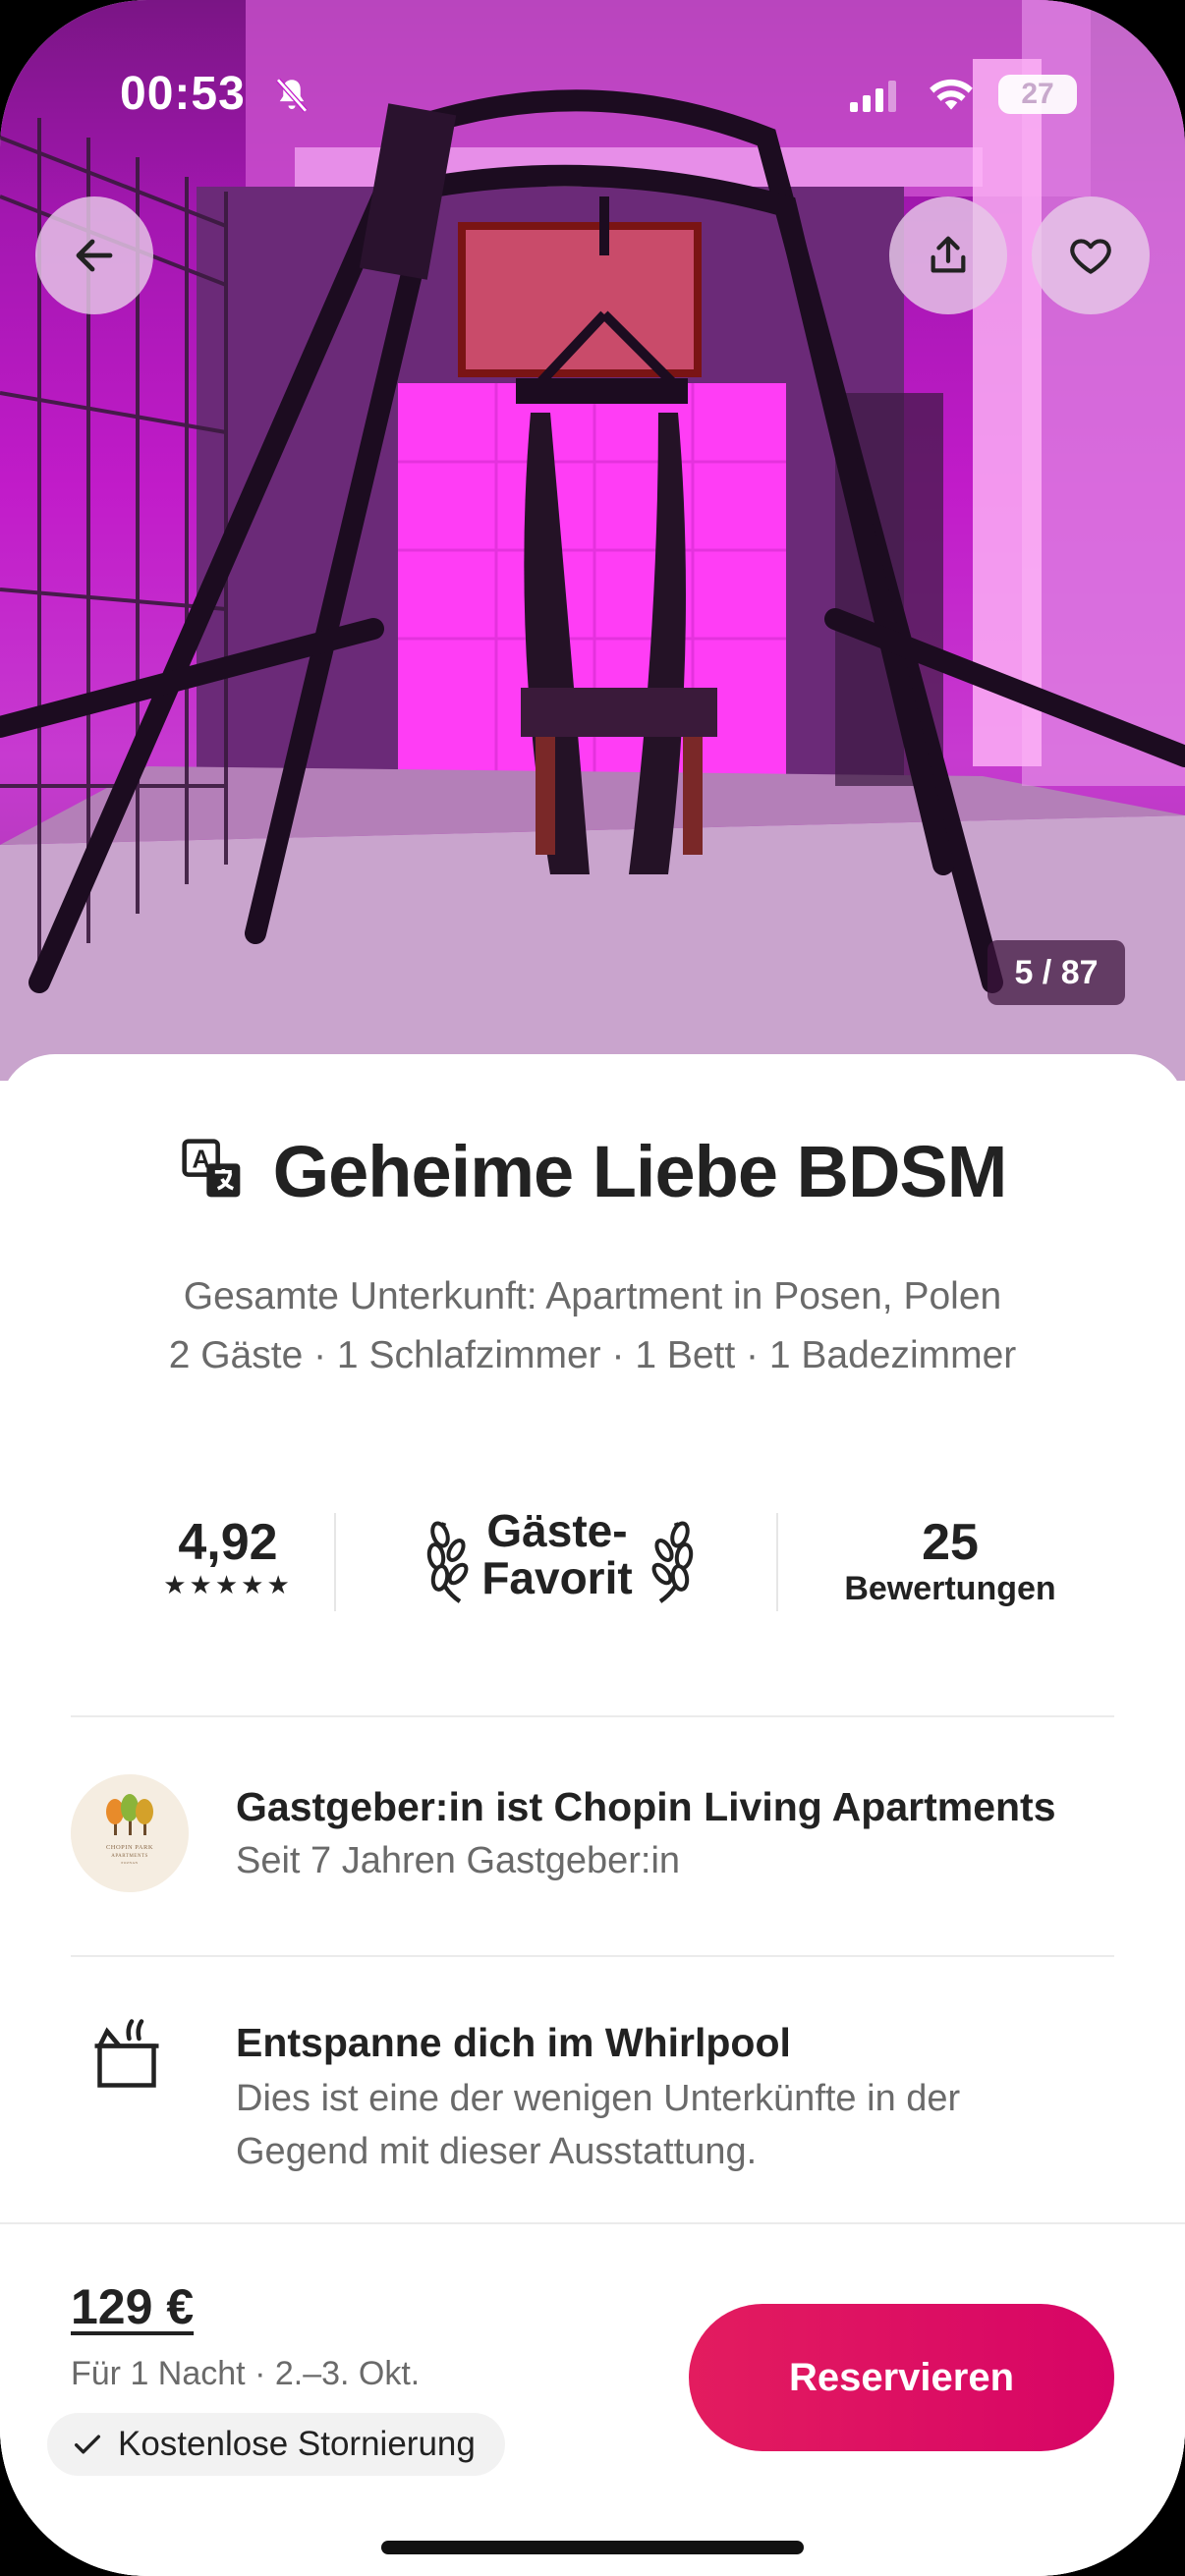 Image resolution: width=1185 pixels, height=2576 pixels. What do you see at coordinates (88, 2444) in the screenshot?
I see `check-icon` at bounding box center [88, 2444].